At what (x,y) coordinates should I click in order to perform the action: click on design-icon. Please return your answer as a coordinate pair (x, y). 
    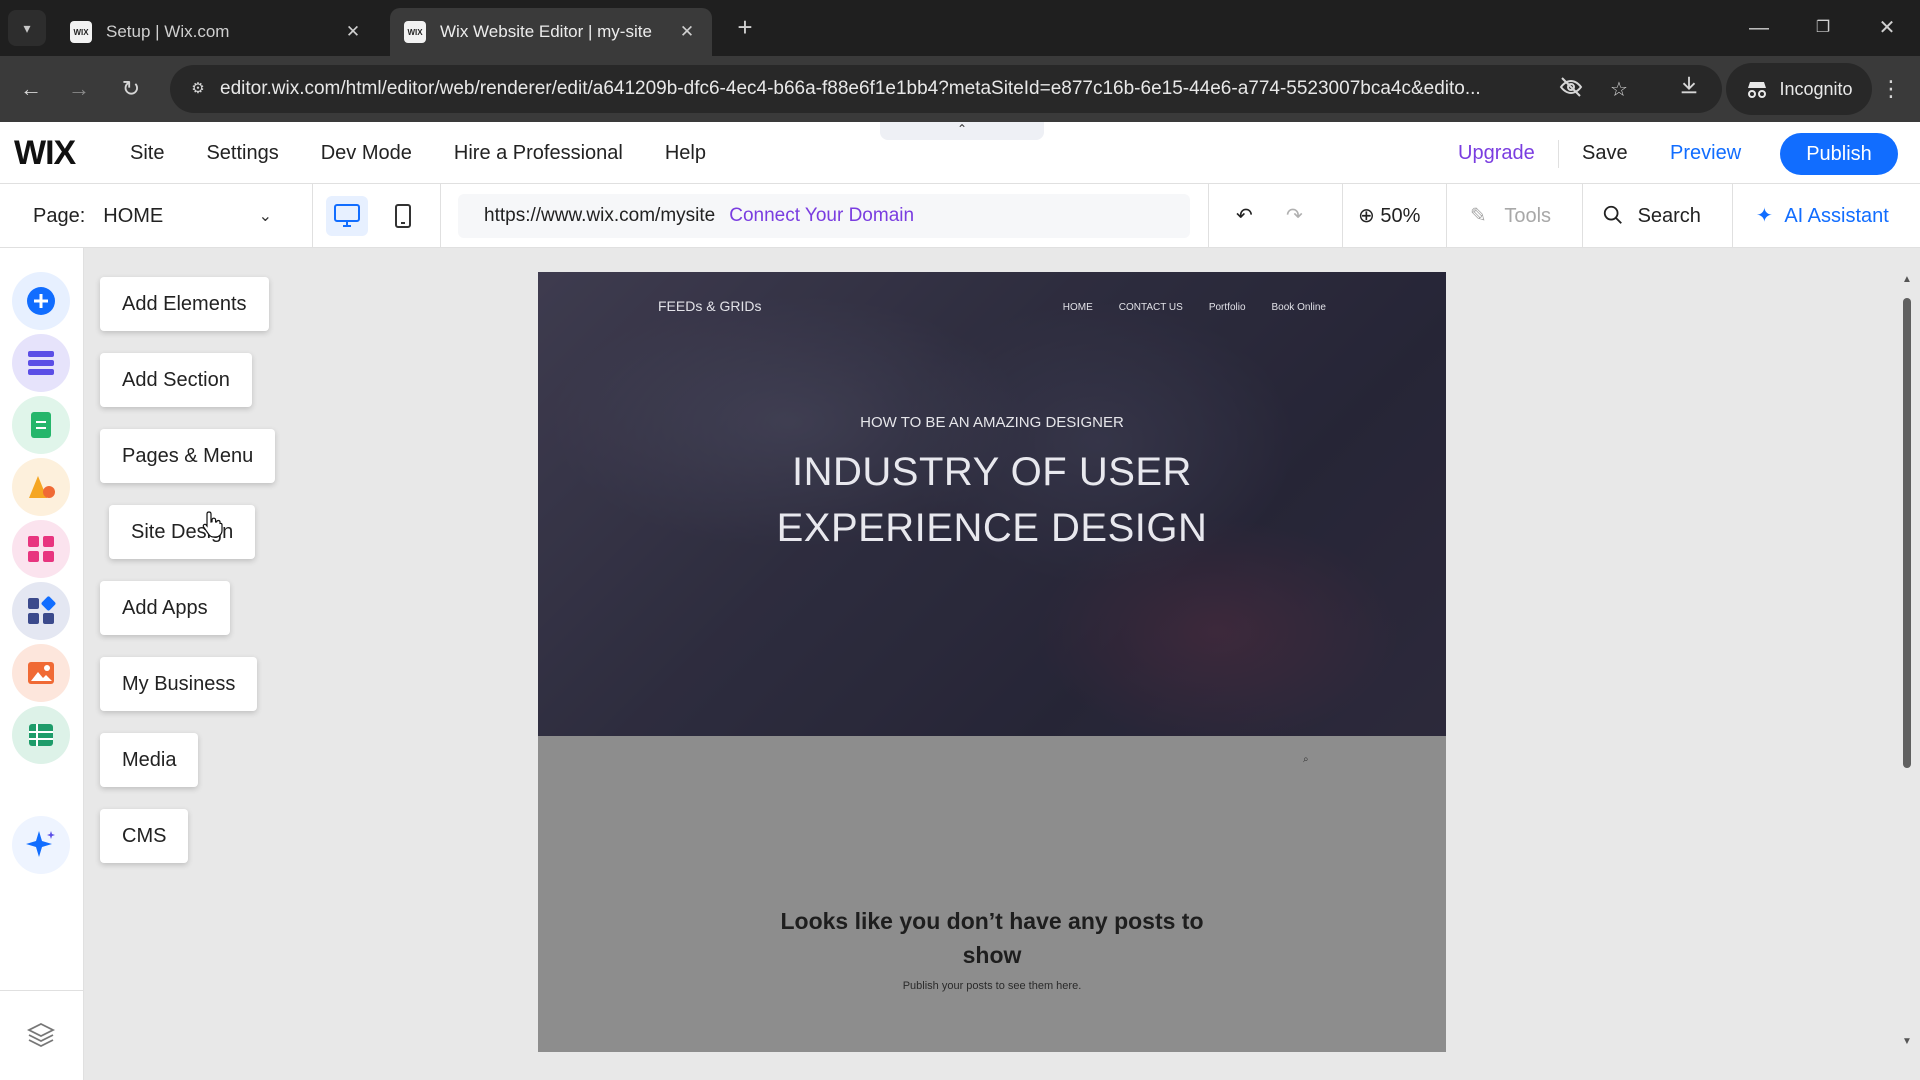
    Looking at the image, I should click on (42, 487).